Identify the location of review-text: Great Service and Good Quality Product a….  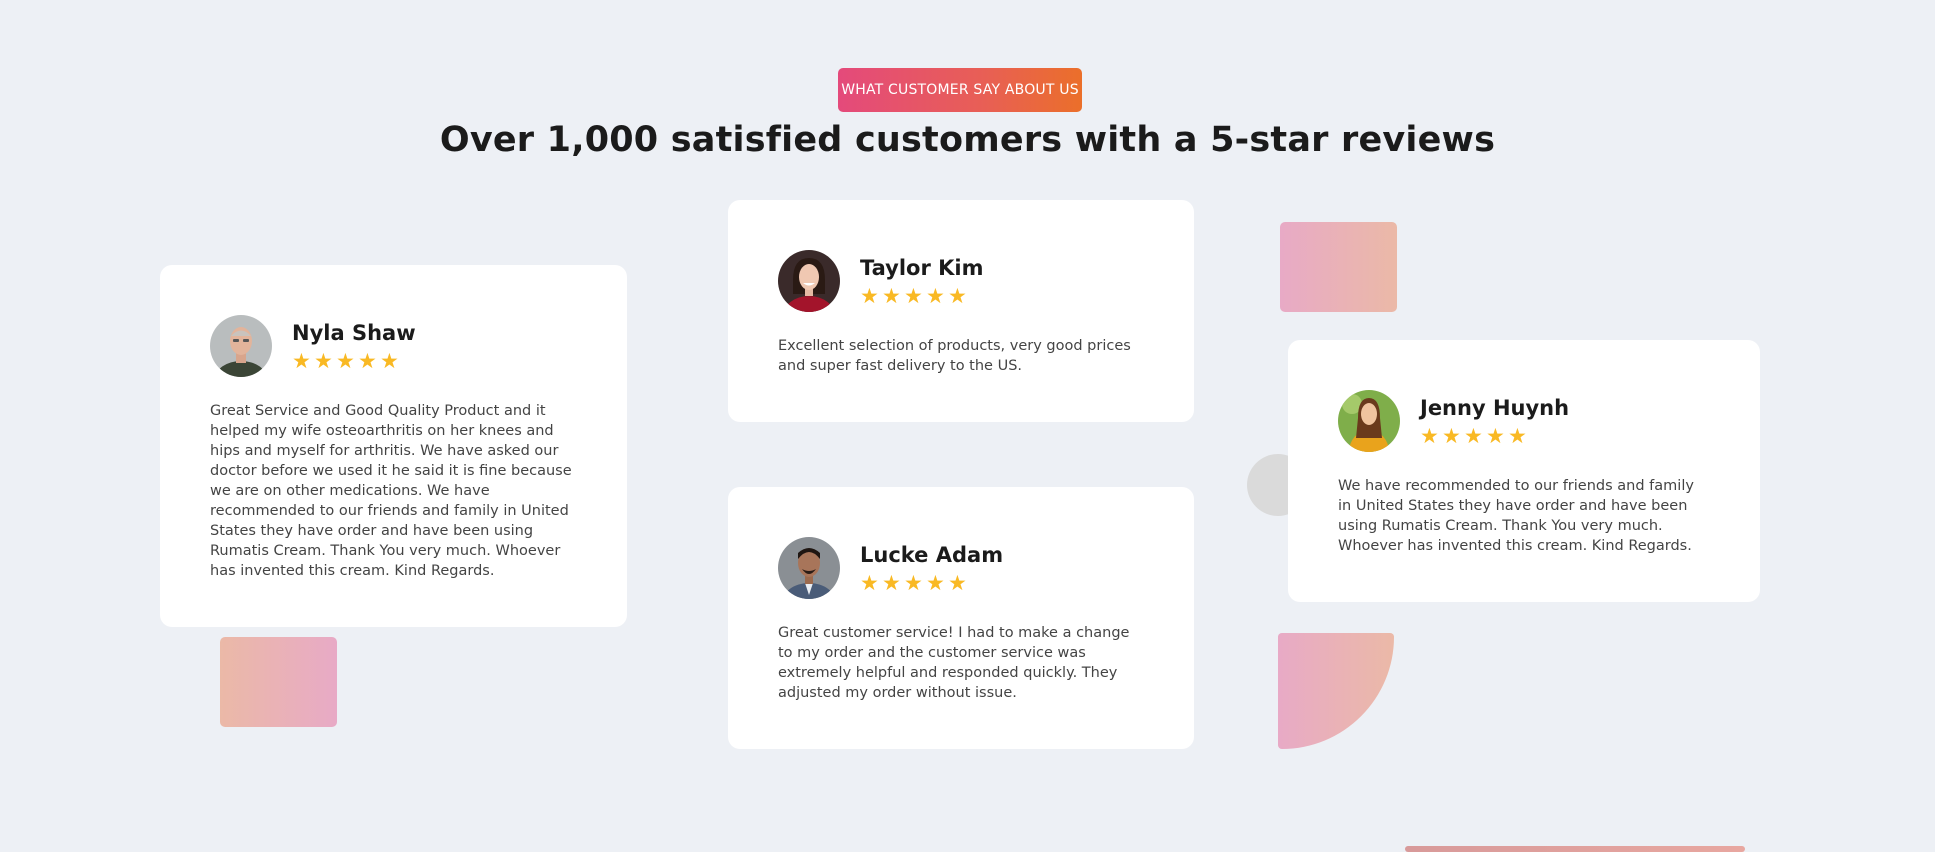
(391, 491).